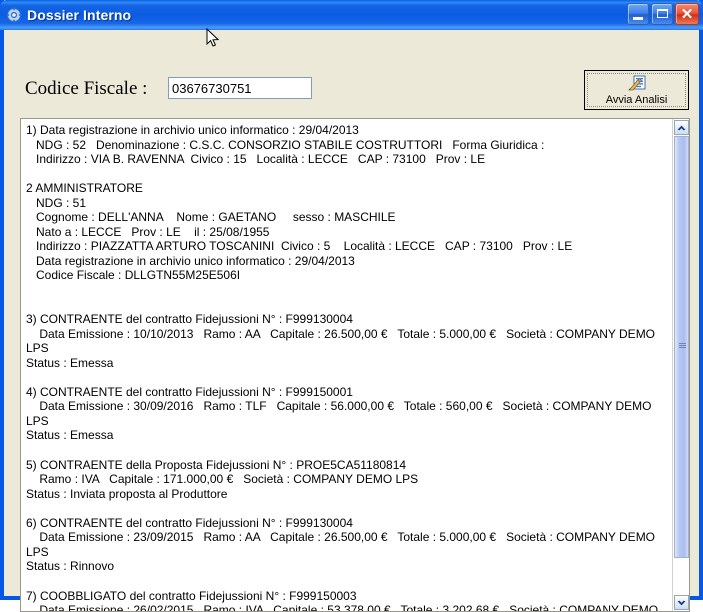 Image resolution: width=703 pixels, height=612 pixels. What do you see at coordinates (638, 14) in the screenshot?
I see `minimize-button` at bounding box center [638, 14].